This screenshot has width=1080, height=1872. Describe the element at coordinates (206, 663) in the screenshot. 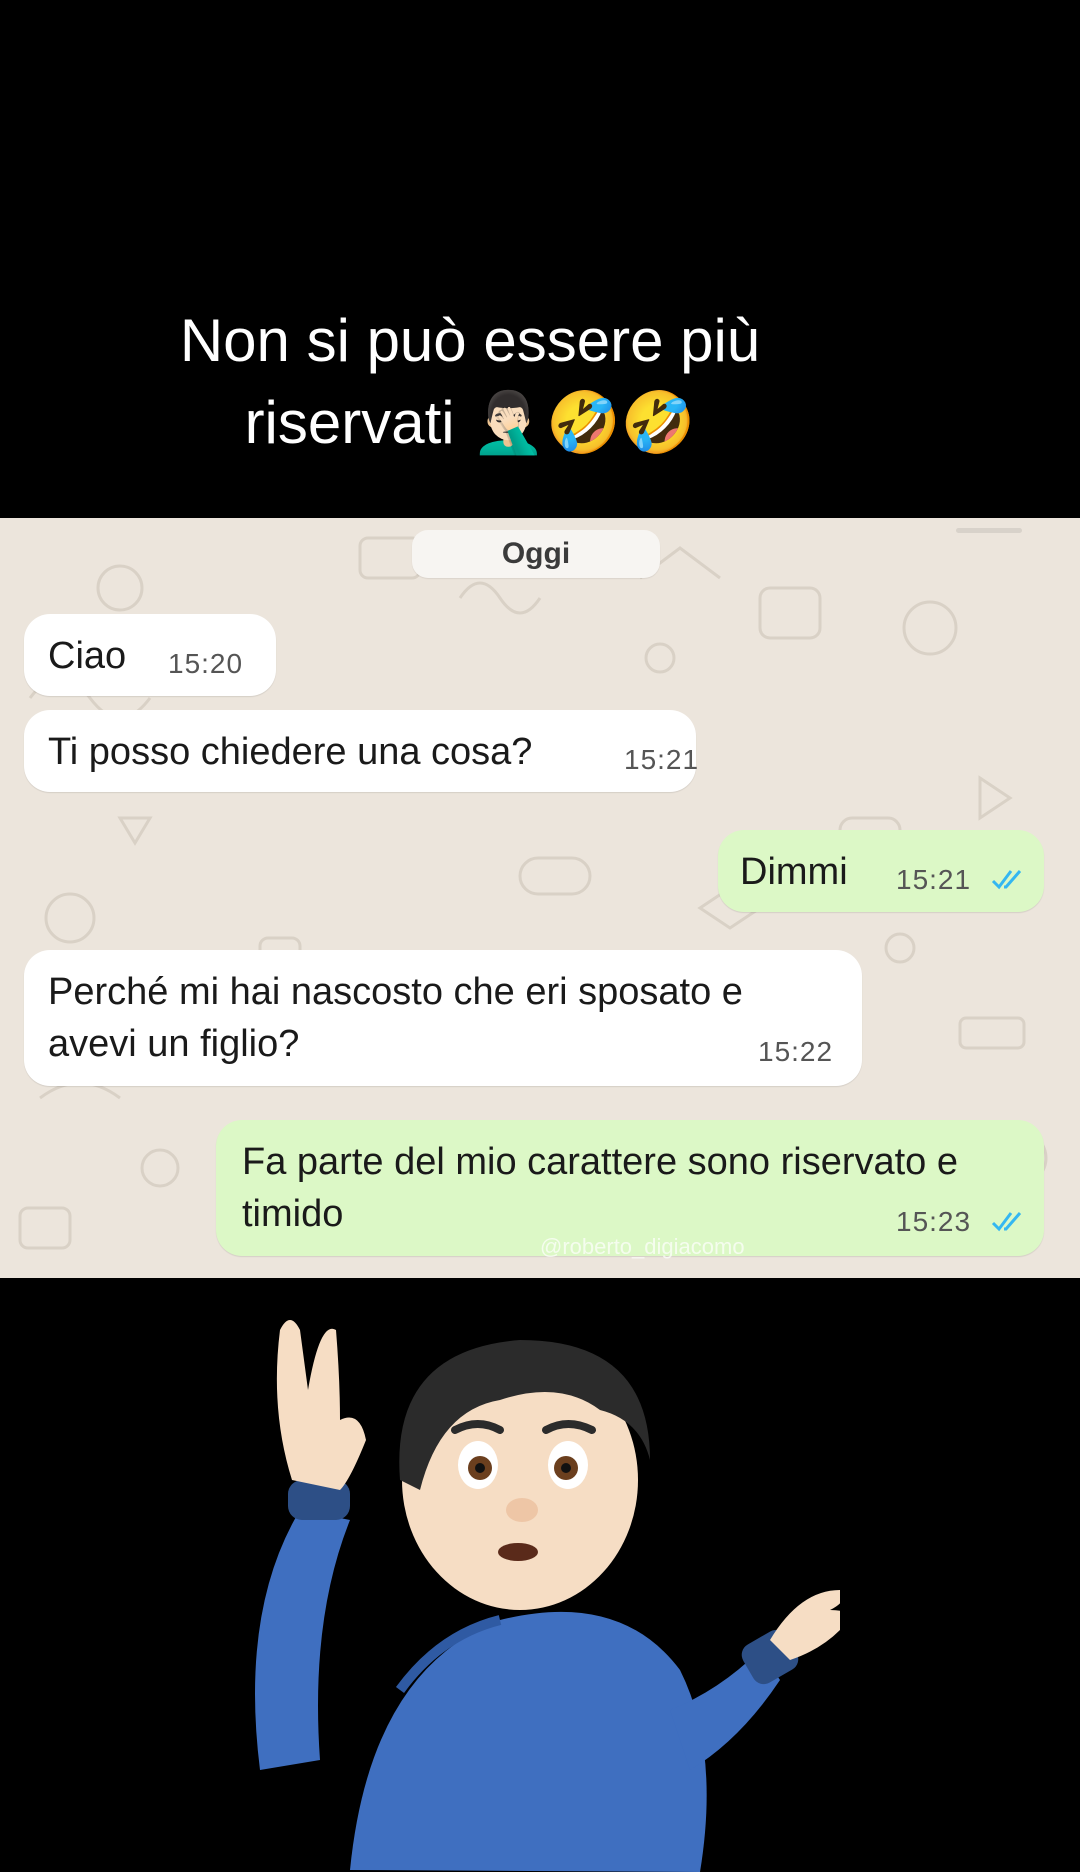

I see `message-time: 15:20` at that location.